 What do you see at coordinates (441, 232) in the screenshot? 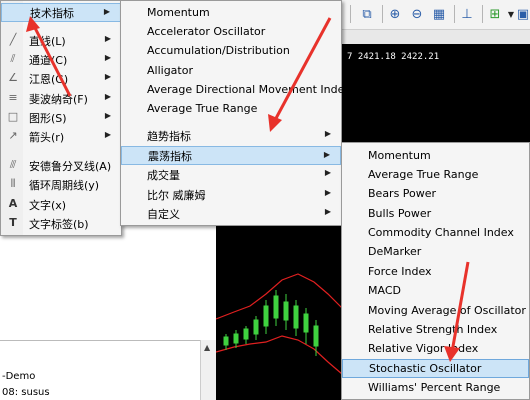
I see `menu-item-label: Commodity Channel Index` at bounding box center [441, 232].